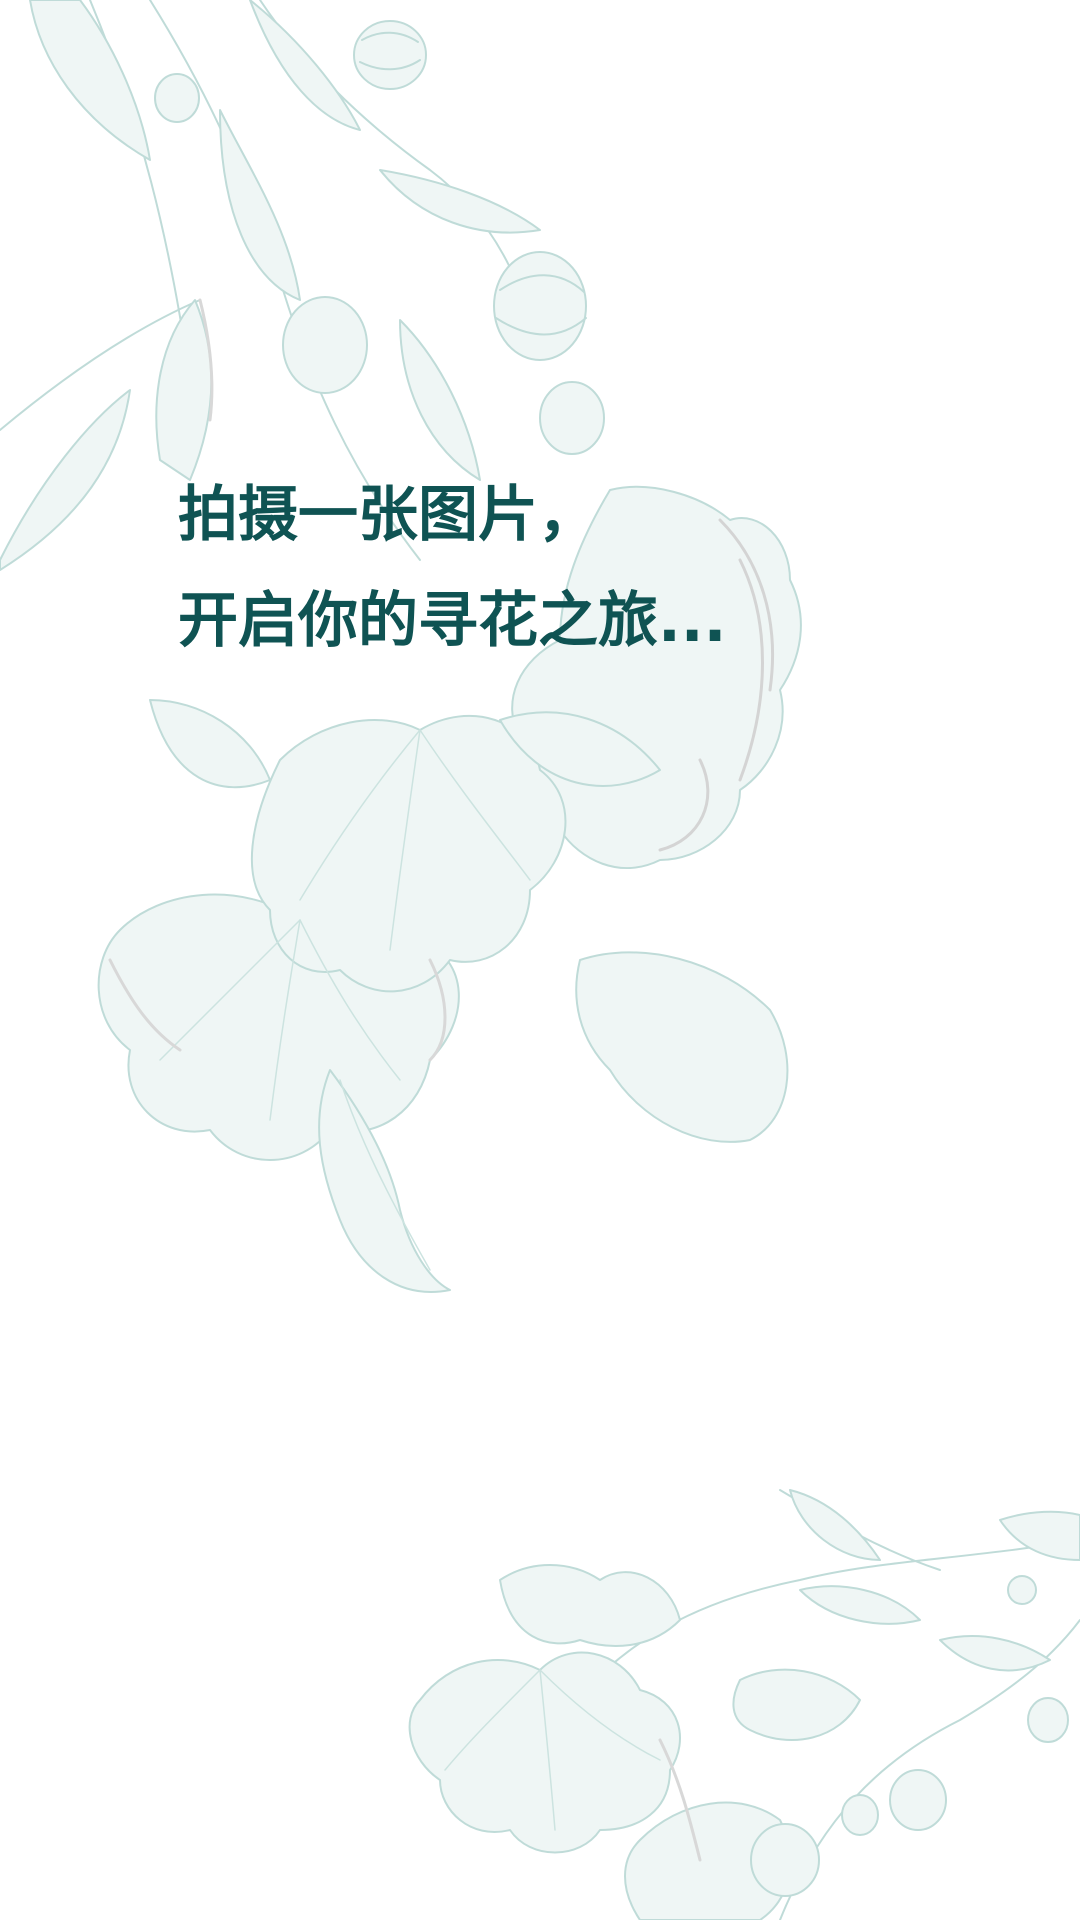  Describe the element at coordinates (388, 515) in the screenshot. I see `headline-line-1: 拍摄一张图片，` at that location.